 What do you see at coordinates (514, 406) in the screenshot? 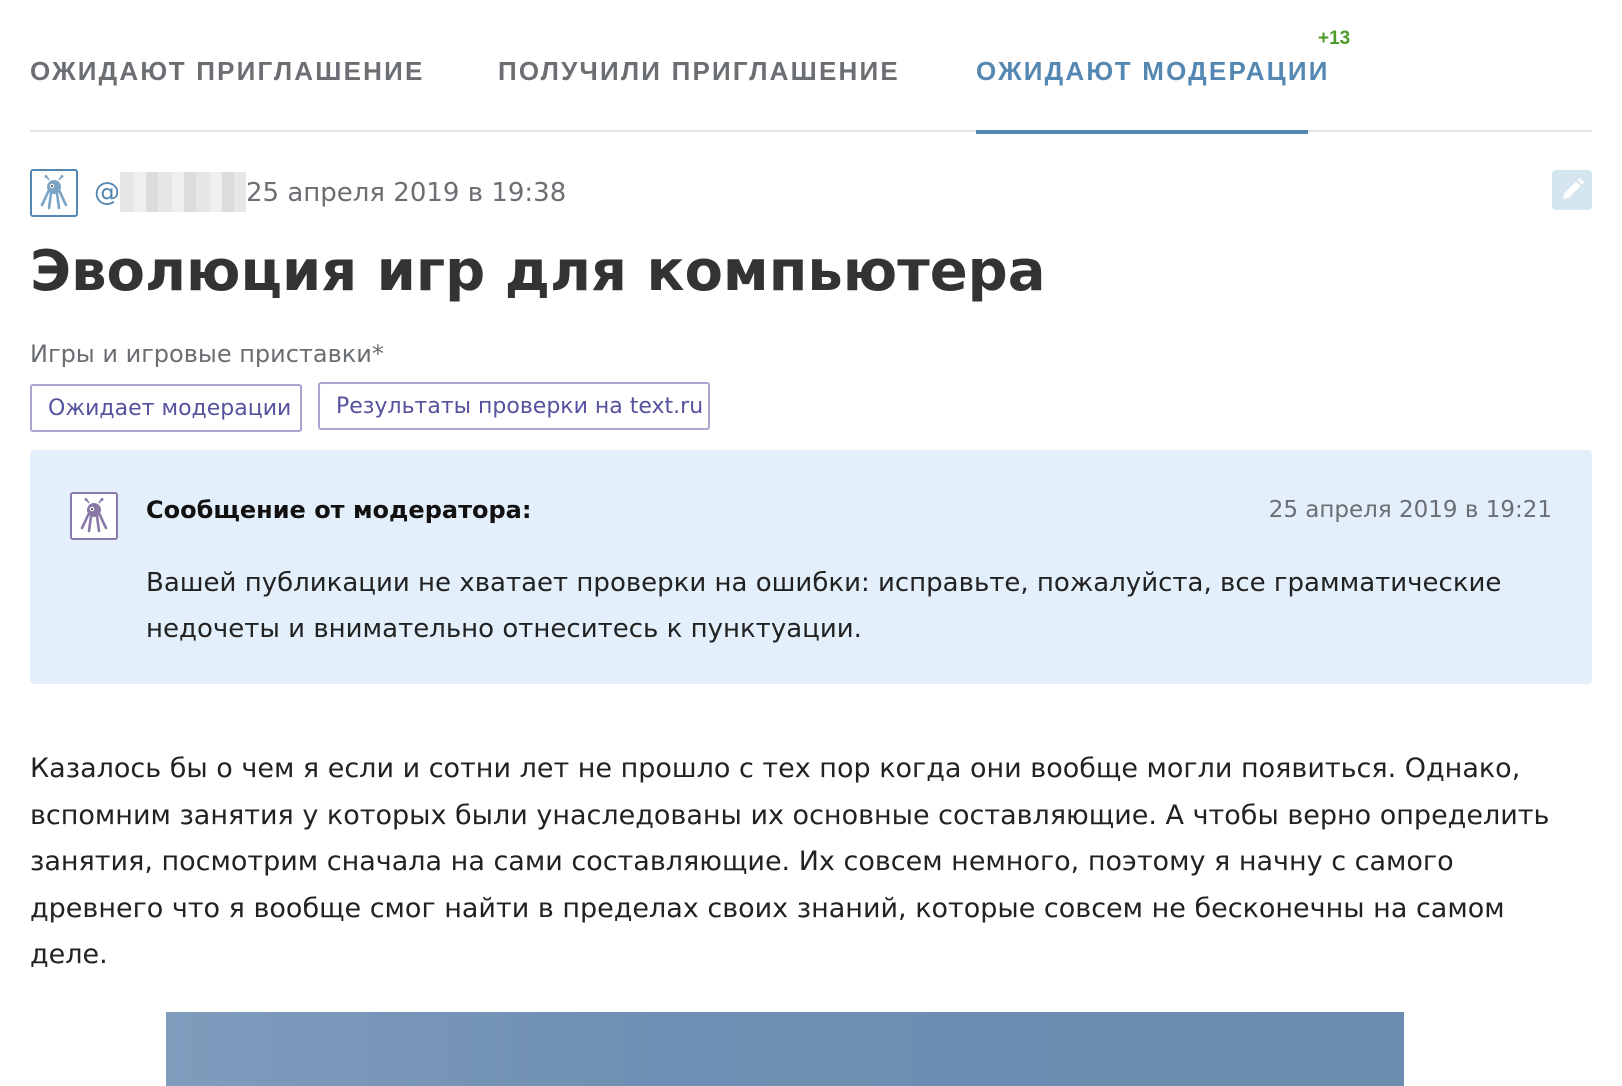
I see `text-ru-check-results-link: Результаты проверки на text.ru` at bounding box center [514, 406].